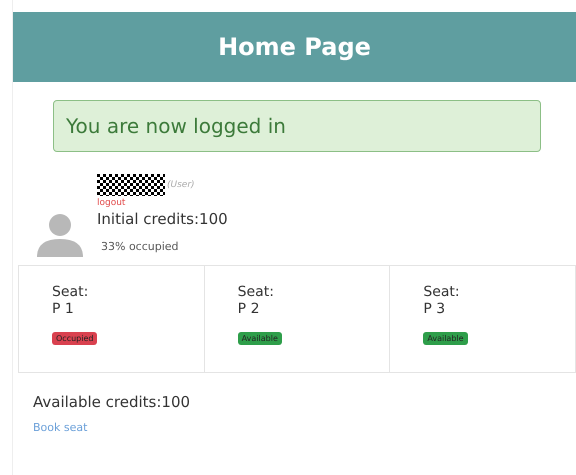 This screenshot has height=475, width=576. I want to click on book-seat-link: Book seat, so click(60, 427).